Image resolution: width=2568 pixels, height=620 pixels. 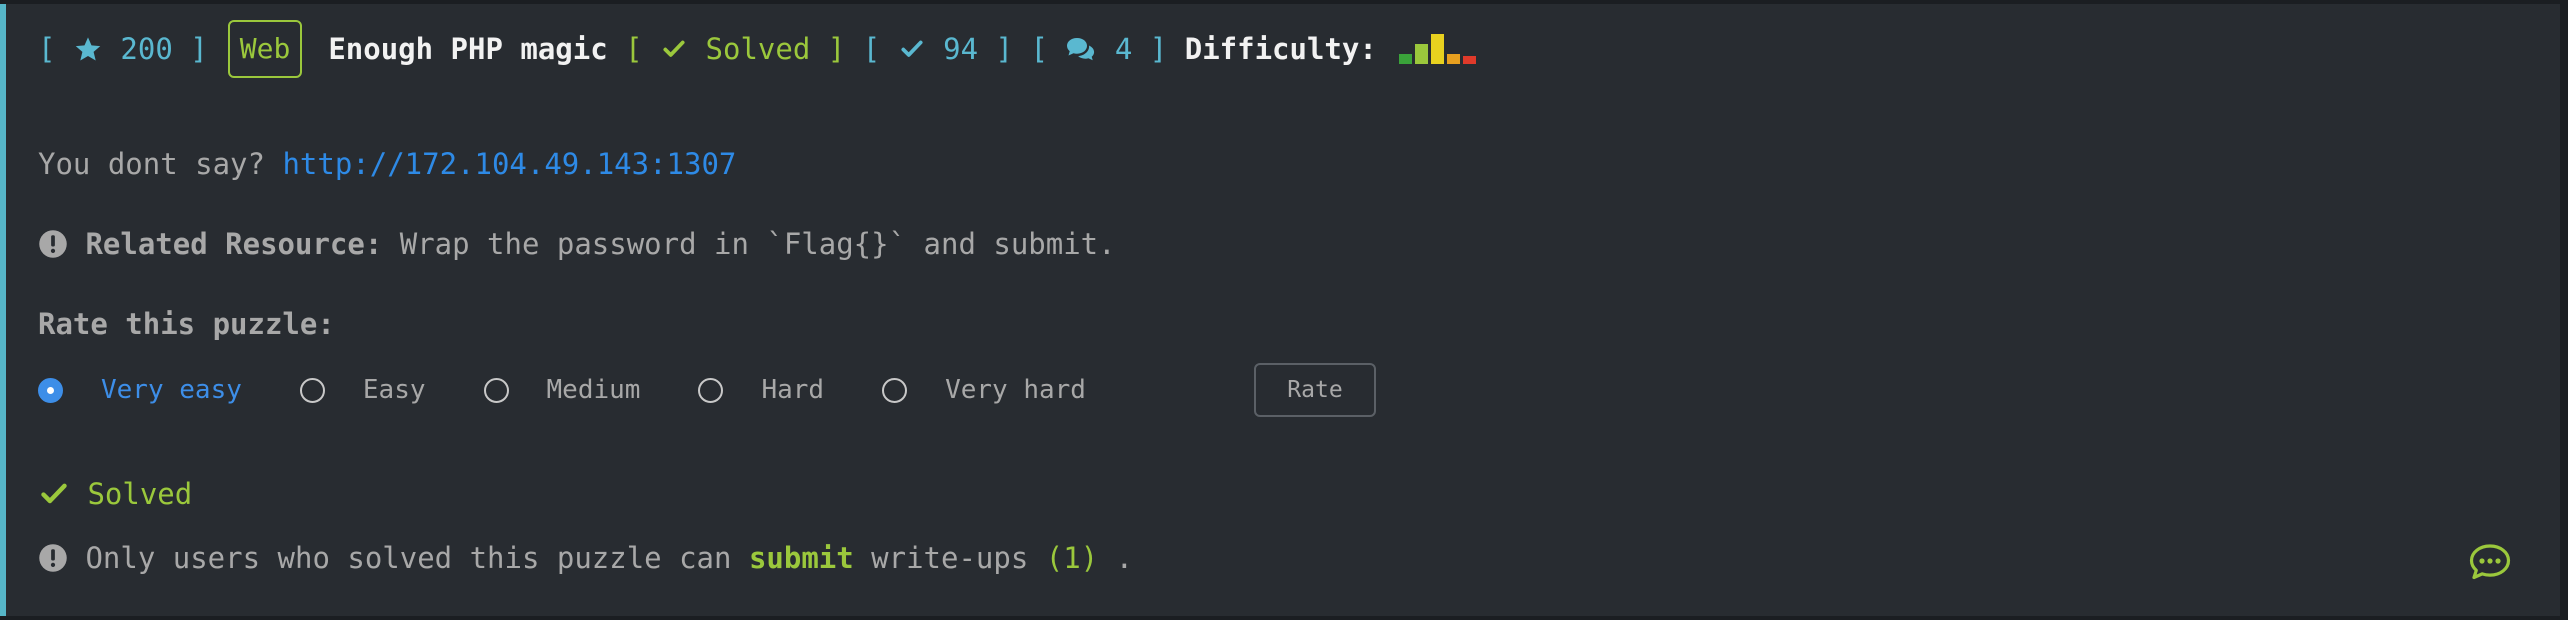 I want to click on rating-option-hard: Hard, so click(x=761, y=390).